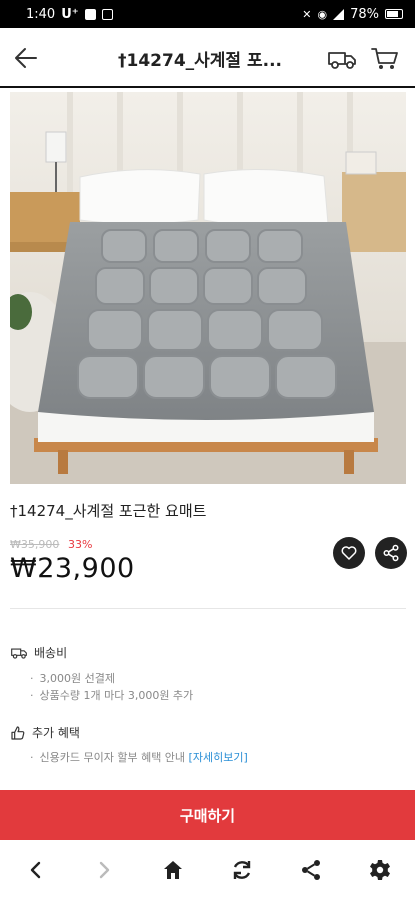 This screenshot has width=415, height=900. I want to click on battery-text: 78%, so click(364, 14).